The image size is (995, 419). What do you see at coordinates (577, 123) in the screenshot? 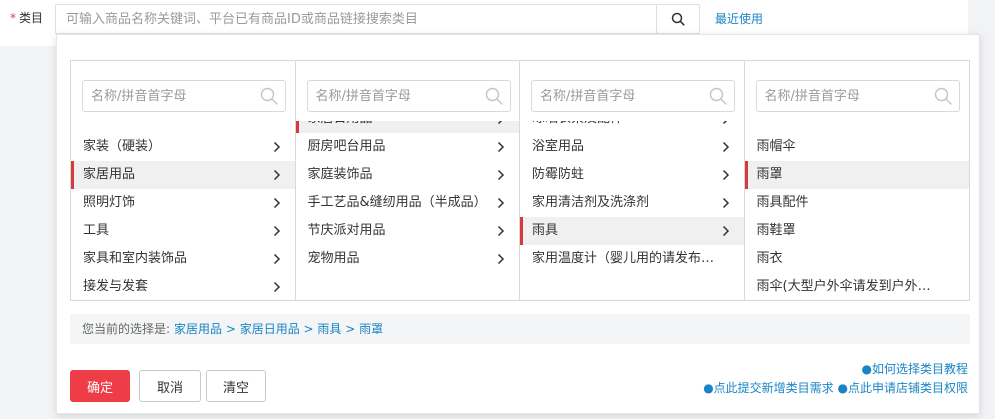
I see `category-item-label: 晾晒衣架及配件` at bounding box center [577, 123].